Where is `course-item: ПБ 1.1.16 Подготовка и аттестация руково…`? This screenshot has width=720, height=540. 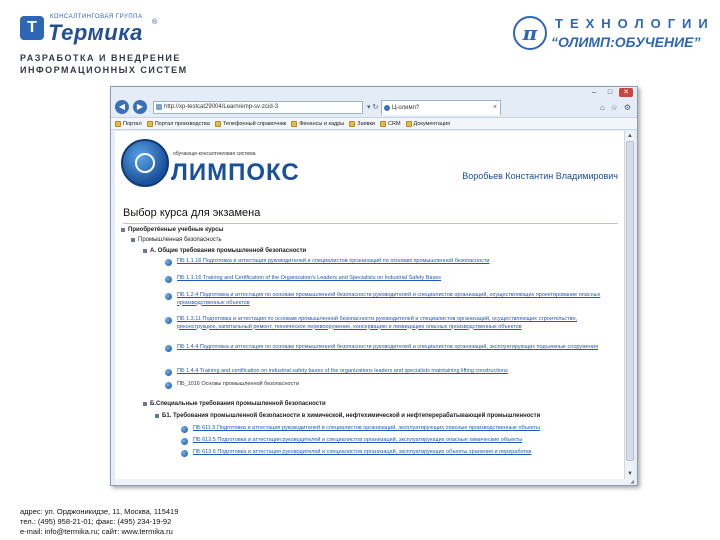
course-item: ПБ 1.1.16 Подготовка и аттестация руково… is located at coordinates (391, 262).